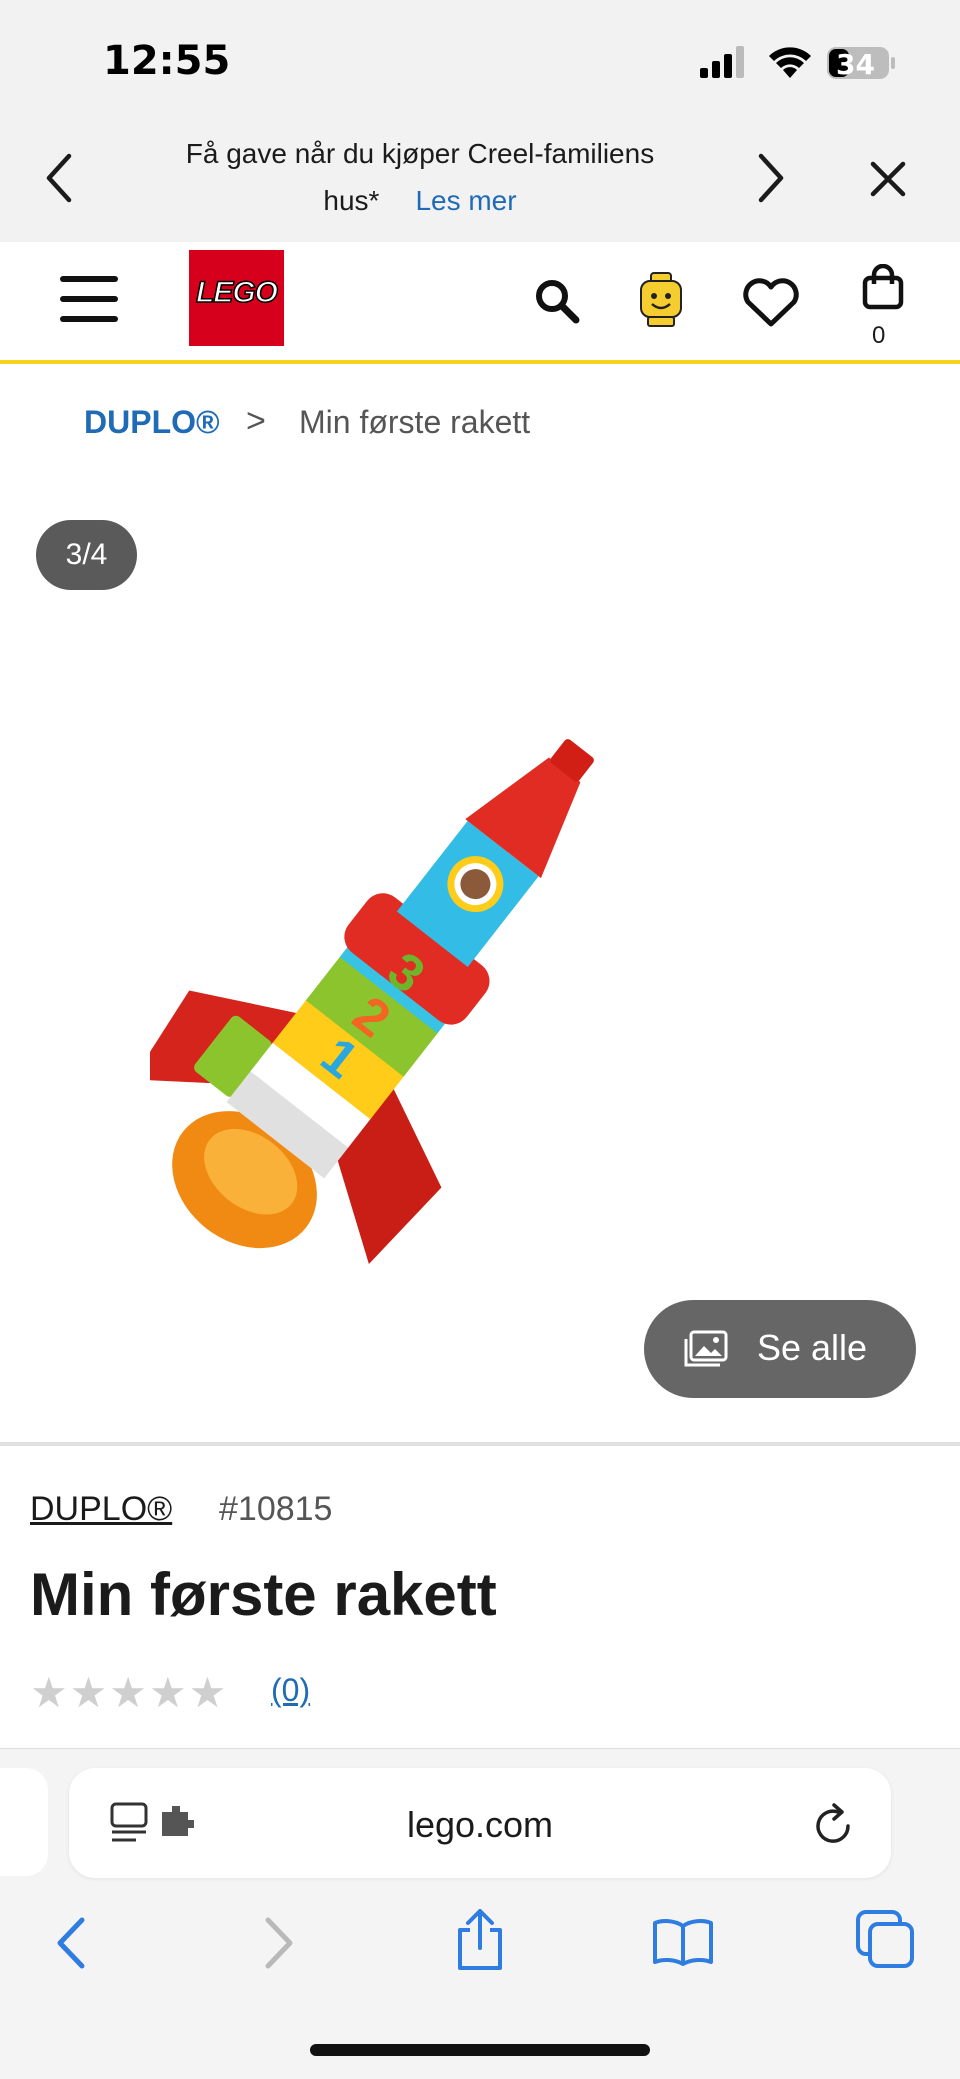 The height and width of the screenshot is (2079, 960). I want to click on reload-icon, so click(834, 1824).